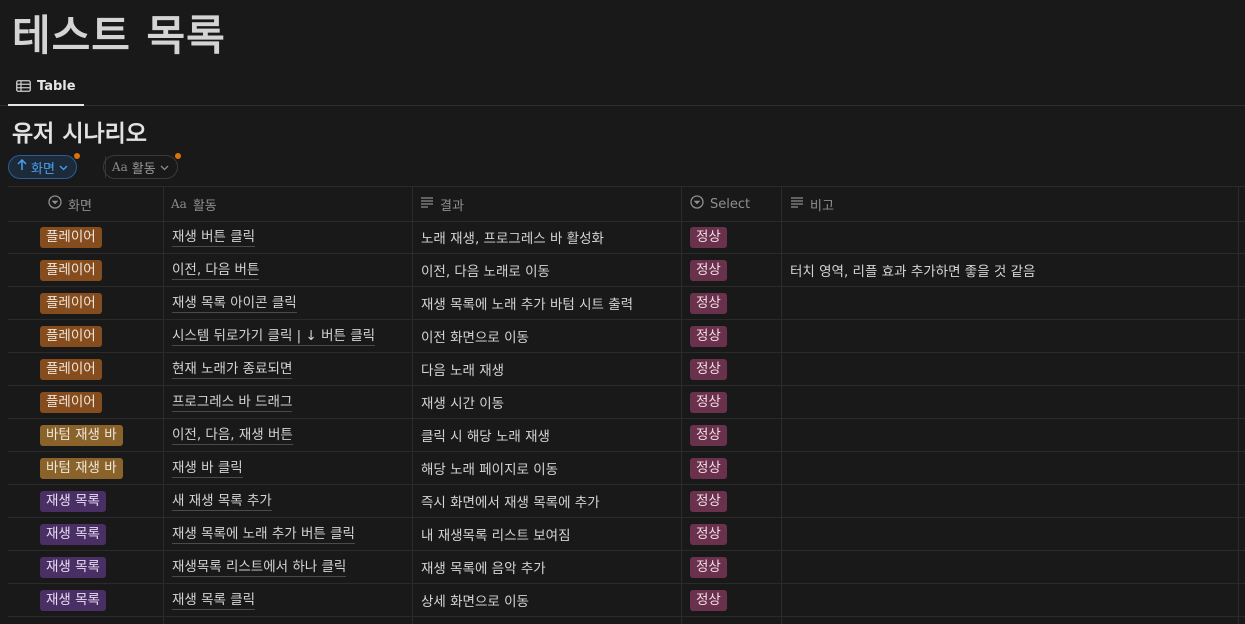  I want to click on result-cell: 재생 목록에 음악 추가, so click(483, 567).